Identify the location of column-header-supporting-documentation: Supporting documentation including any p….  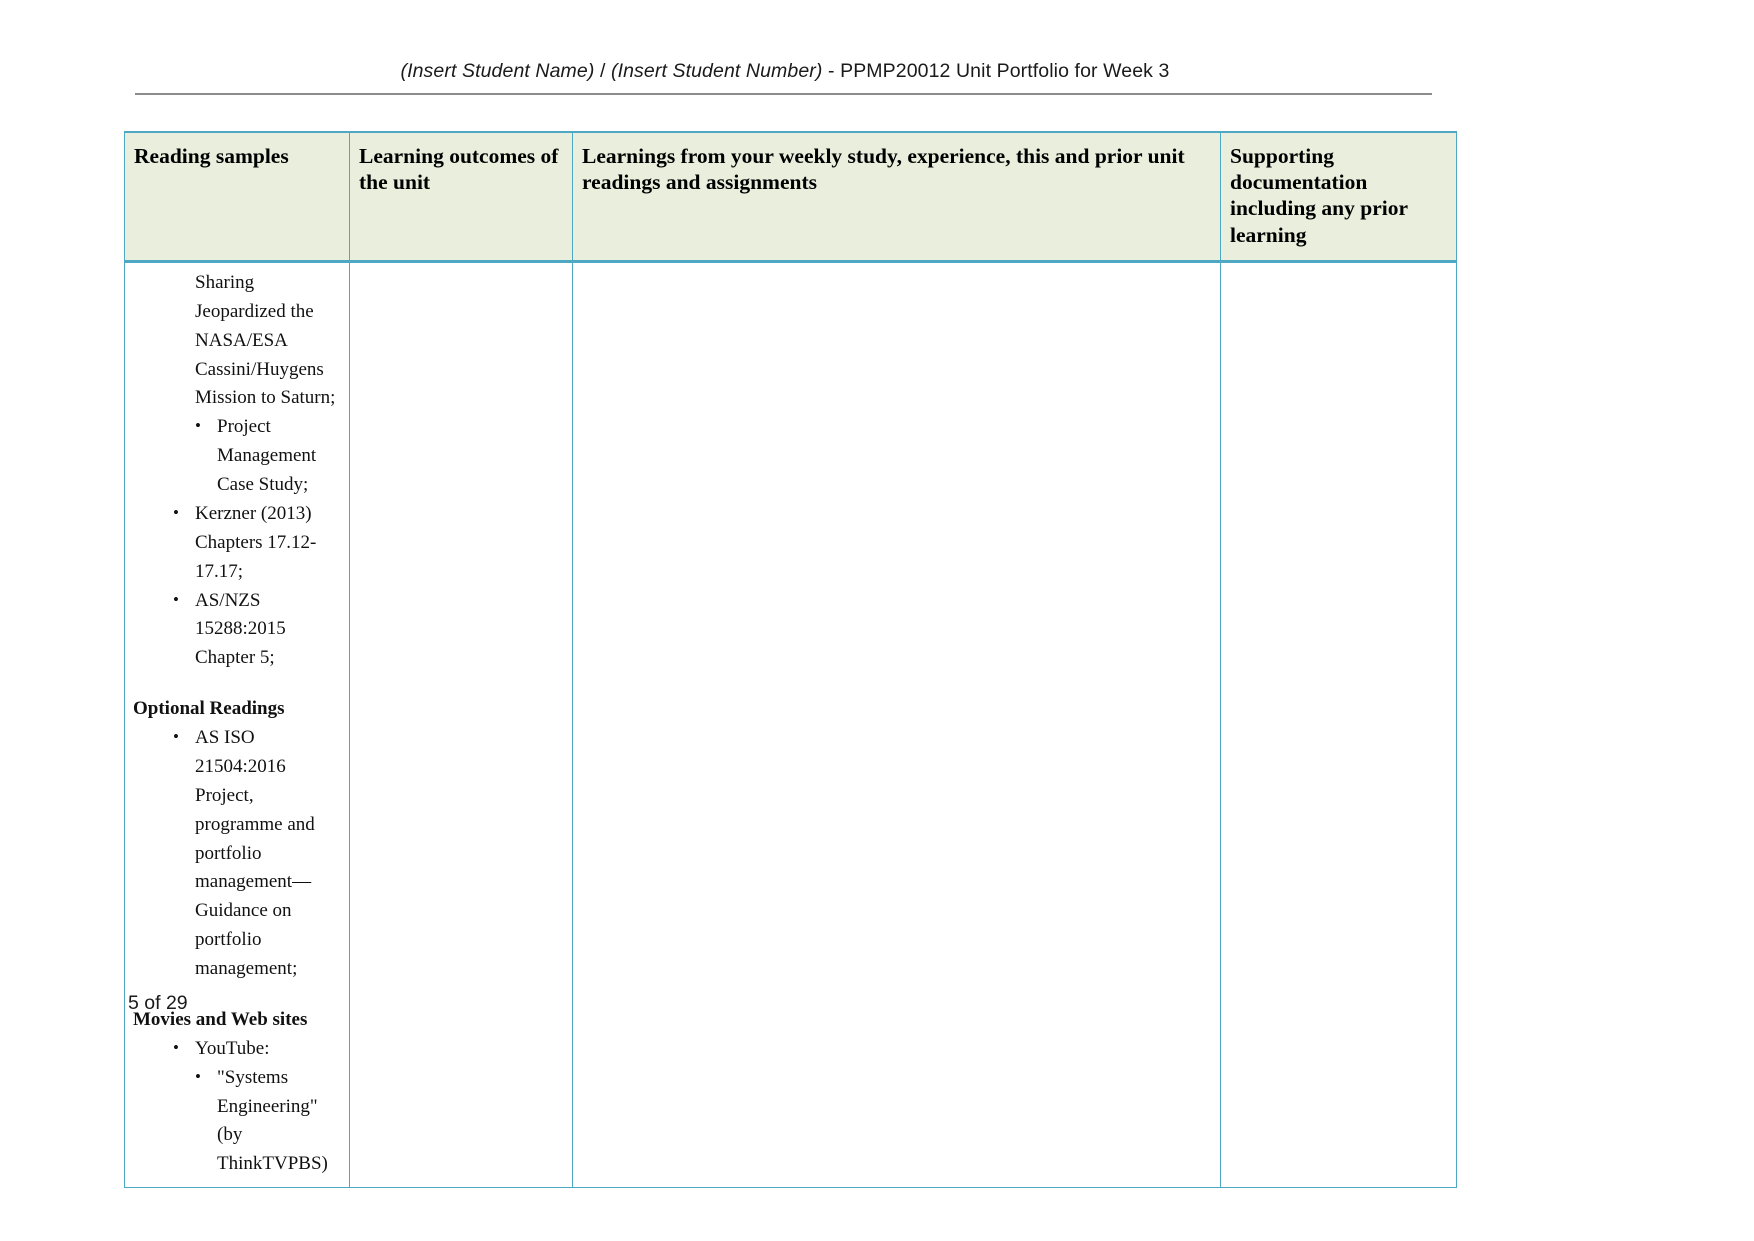
(1338, 196).